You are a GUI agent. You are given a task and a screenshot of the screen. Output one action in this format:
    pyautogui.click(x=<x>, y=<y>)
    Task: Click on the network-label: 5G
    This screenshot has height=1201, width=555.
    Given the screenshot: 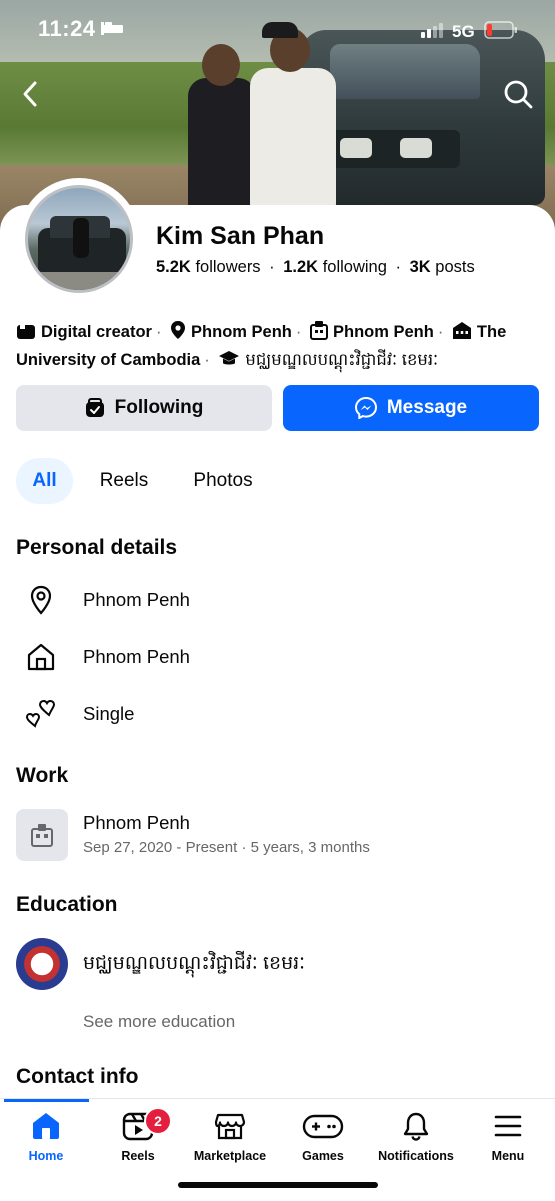 What is the action you would take?
    pyautogui.click(x=463, y=31)
    